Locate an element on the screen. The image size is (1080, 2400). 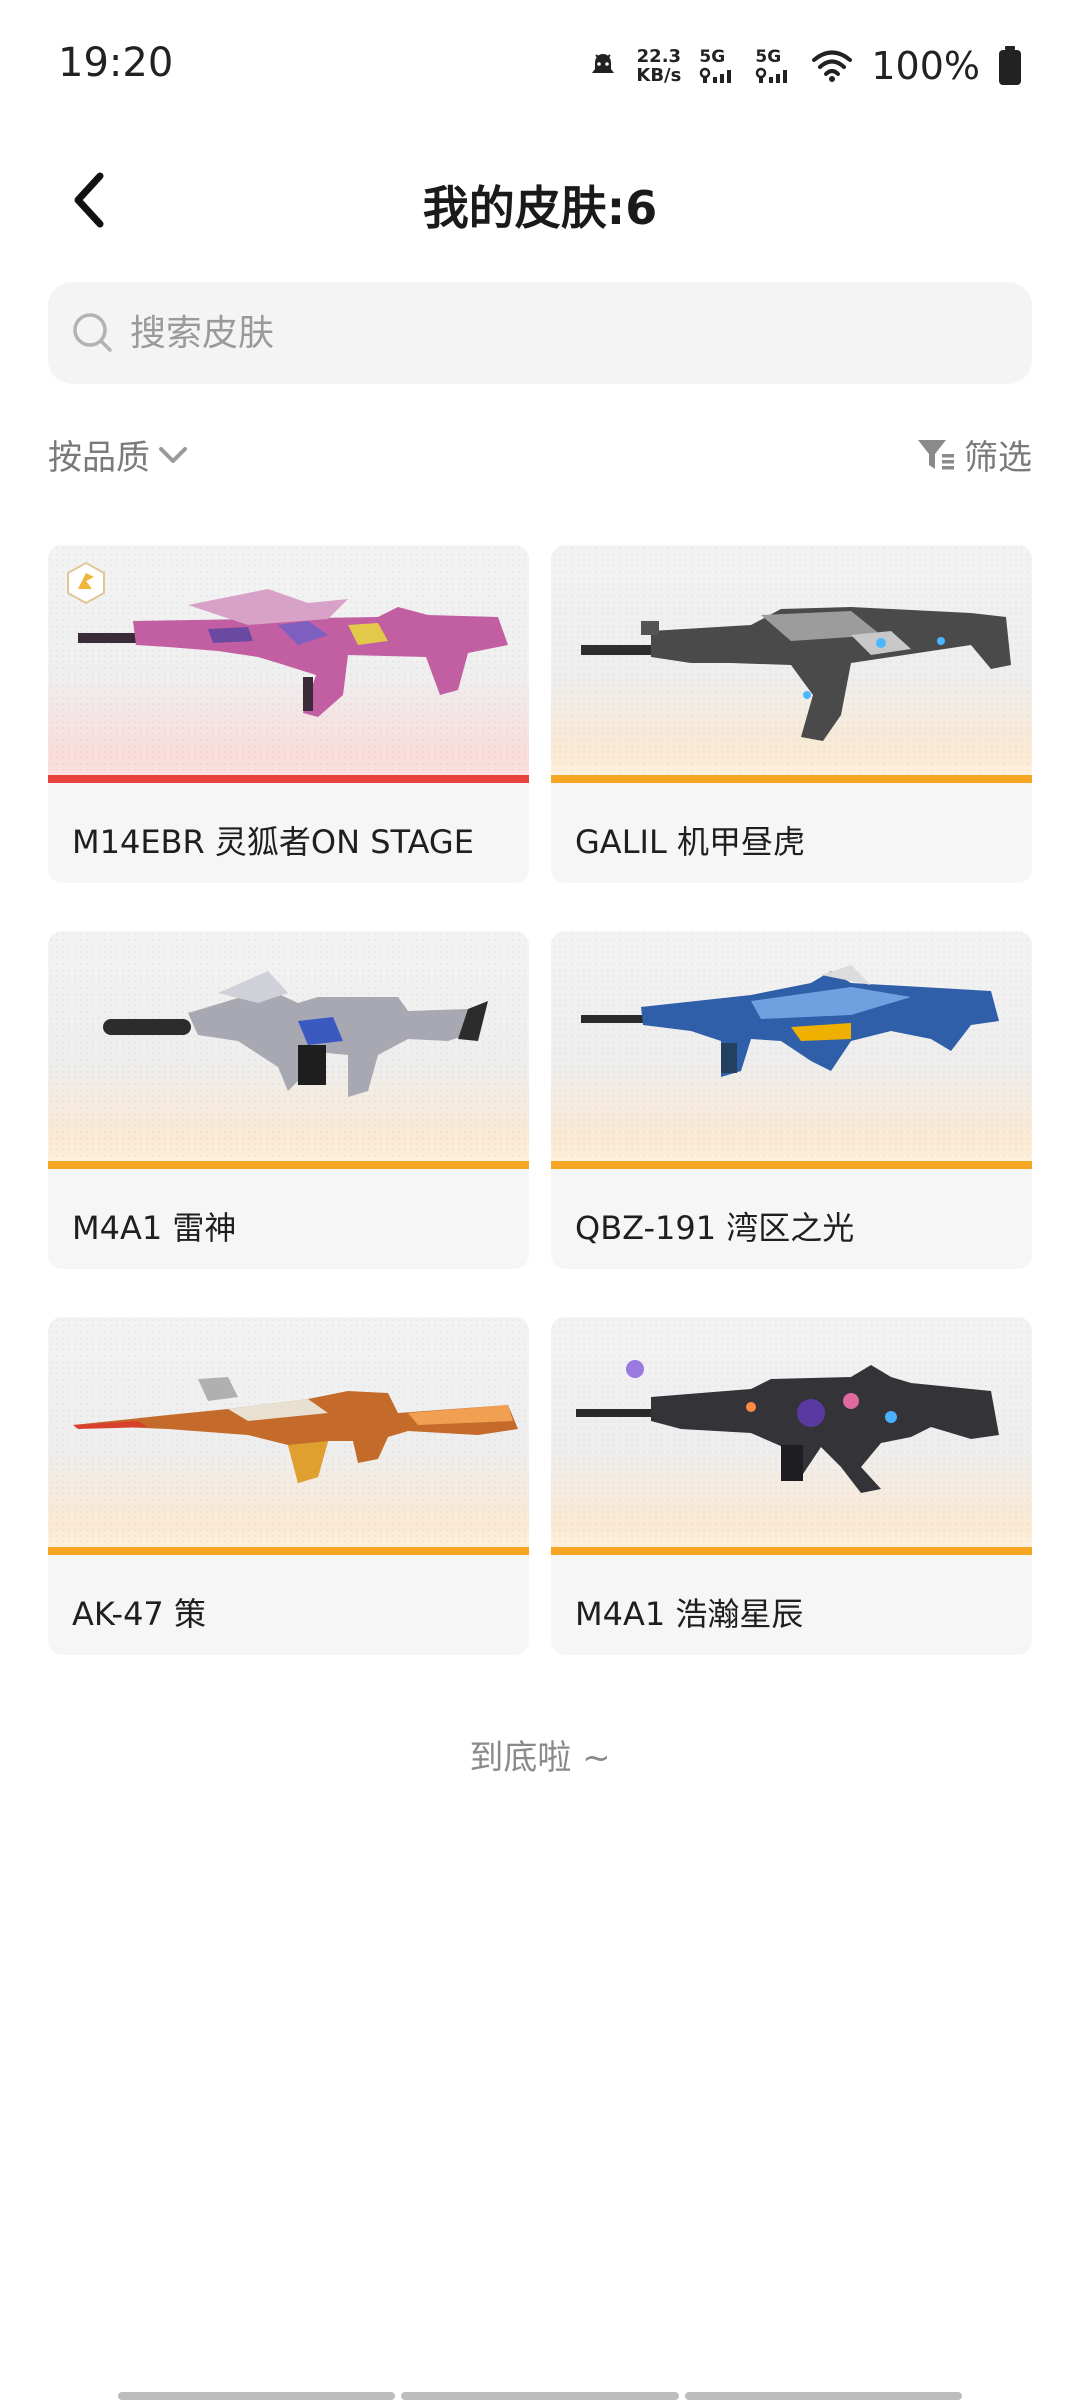
skin-card: M14EBR 灵狐者ON STAGE is located at coordinates (288, 714).